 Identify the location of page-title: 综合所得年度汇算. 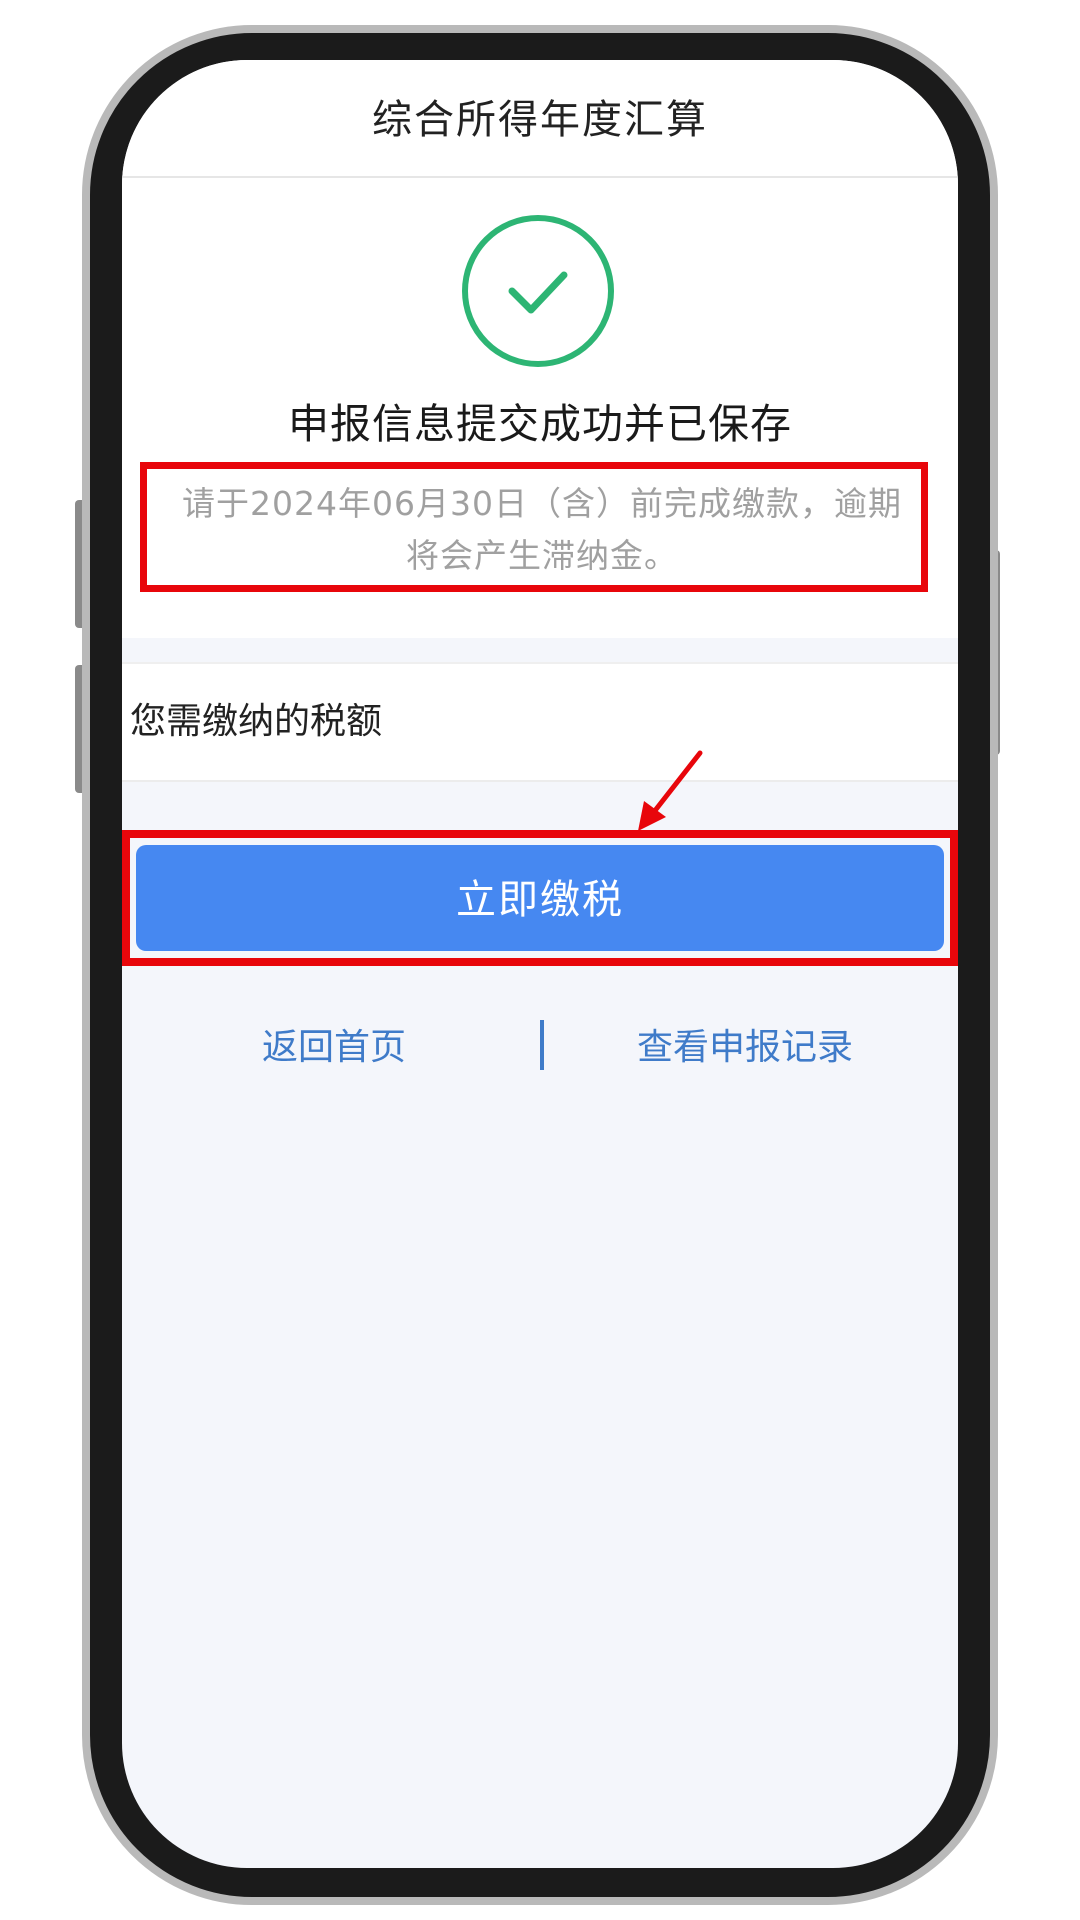
(540, 120).